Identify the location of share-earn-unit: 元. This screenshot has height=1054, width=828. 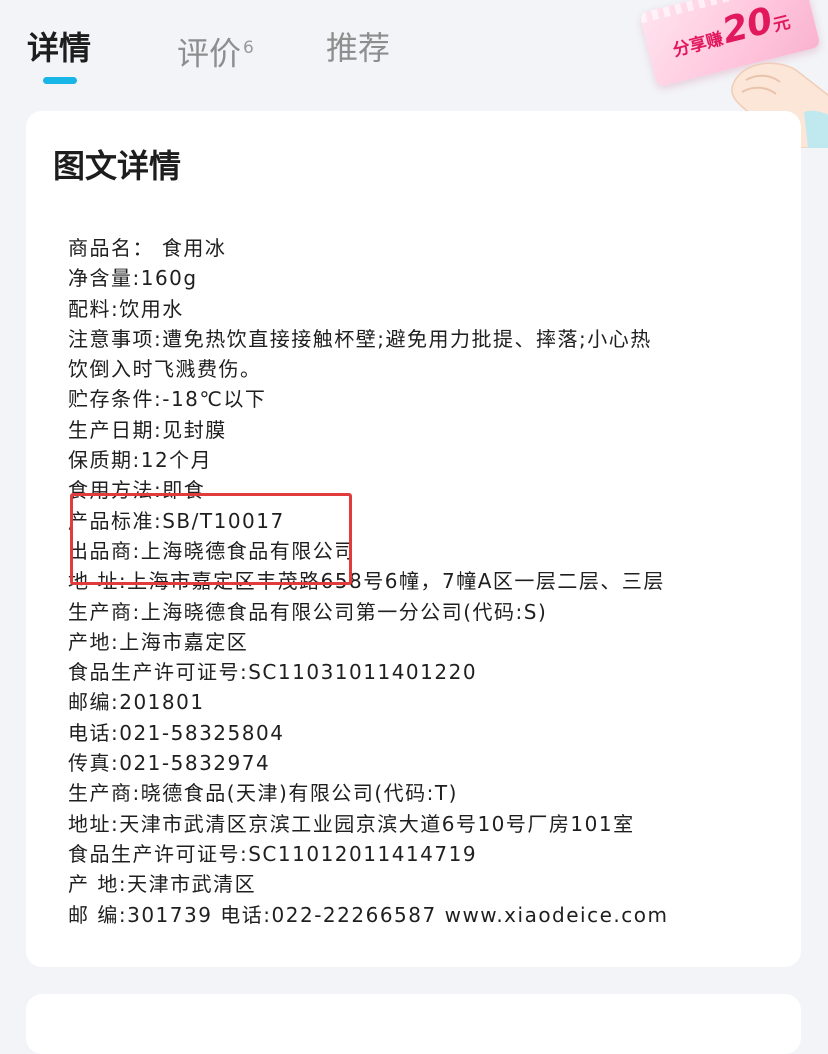
(782, 24).